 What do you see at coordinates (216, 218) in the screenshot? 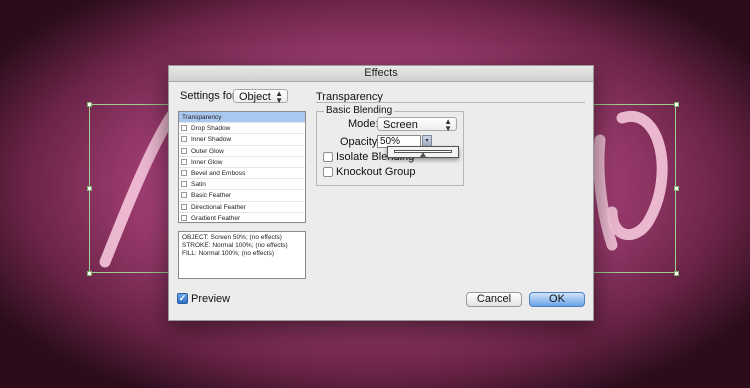
I see `effects-list-label: Gradient Feather` at bounding box center [216, 218].